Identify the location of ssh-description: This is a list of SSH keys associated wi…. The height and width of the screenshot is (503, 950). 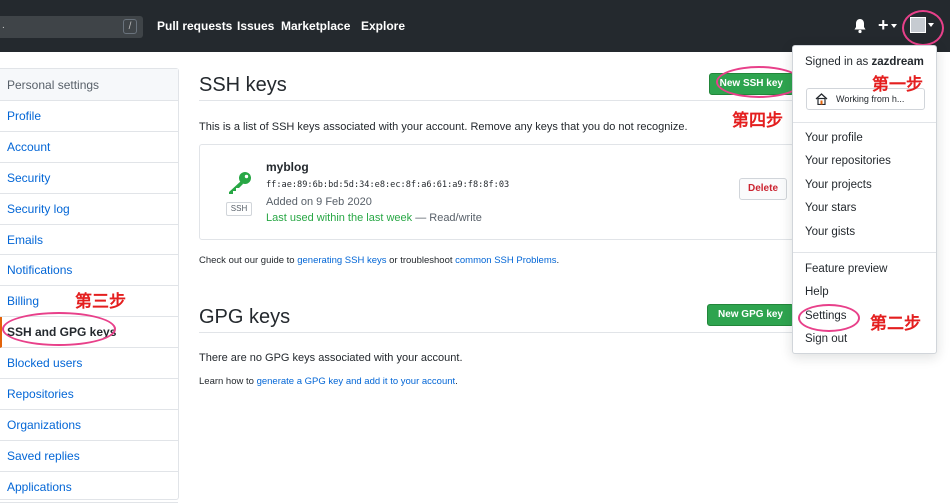
(443, 127).